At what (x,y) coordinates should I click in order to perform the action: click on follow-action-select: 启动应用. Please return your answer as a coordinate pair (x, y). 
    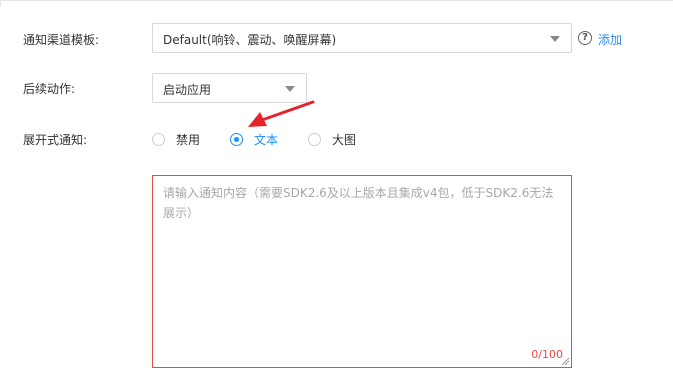
    Looking at the image, I should click on (229, 88).